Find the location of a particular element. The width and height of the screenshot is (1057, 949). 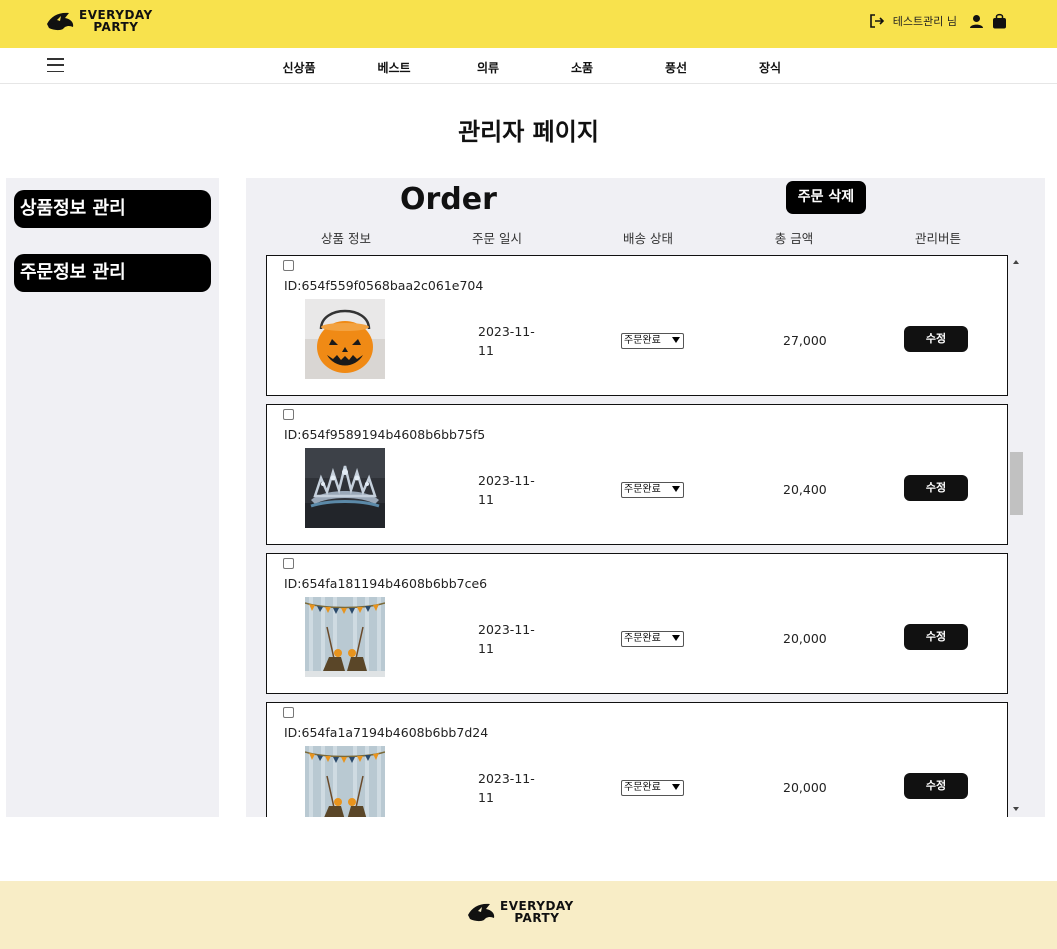

top-header: EVERYDAY PARTY 테스트관리 님 is located at coordinates (528, 24).